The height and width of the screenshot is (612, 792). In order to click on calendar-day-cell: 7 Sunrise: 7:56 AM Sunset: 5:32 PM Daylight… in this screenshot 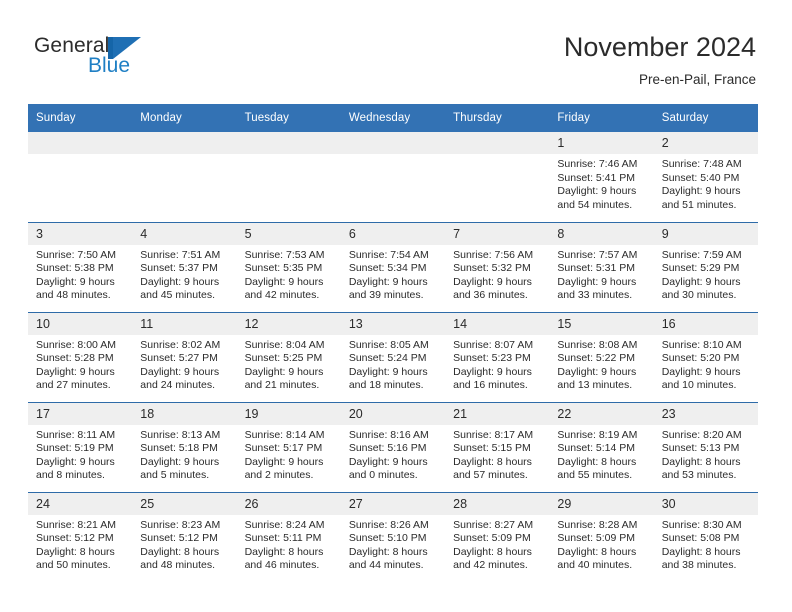, I will do `click(497, 266)`.